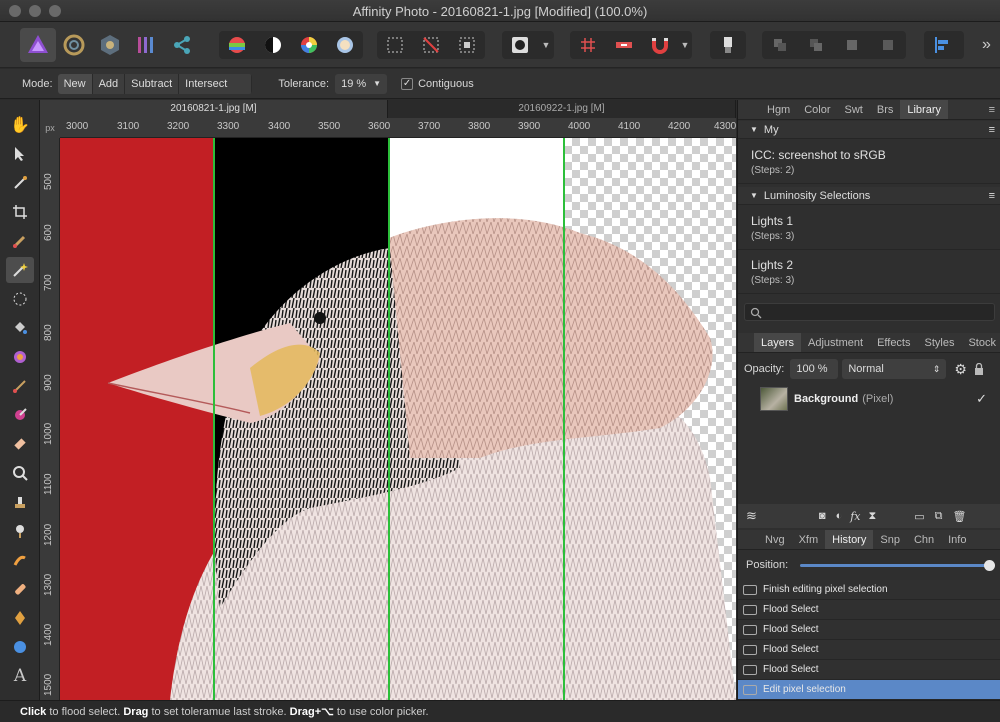  What do you see at coordinates (20, 386) in the screenshot?
I see `paint-brush-tool` at bounding box center [20, 386].